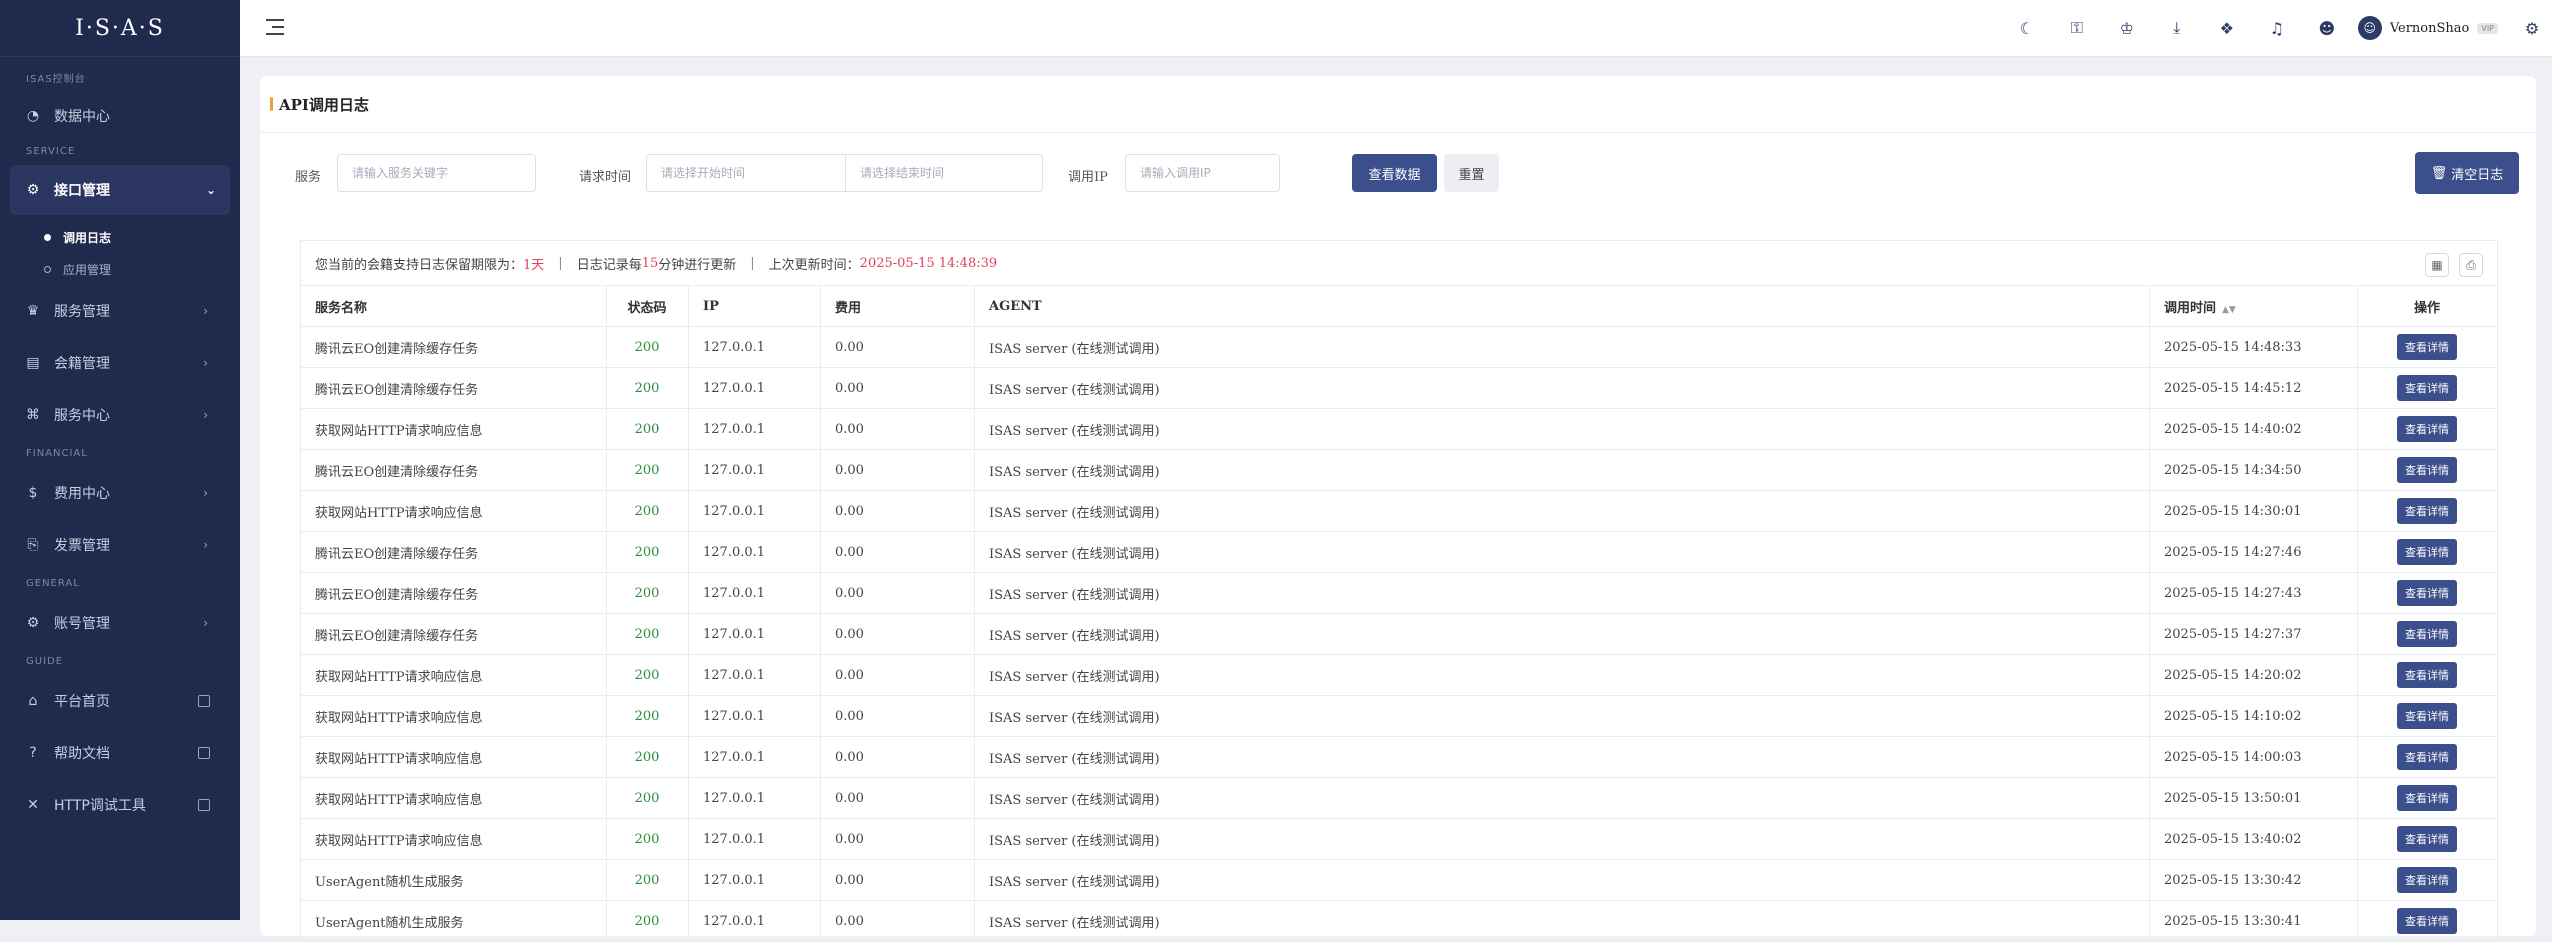 This screenshot has width=2552, height=942. I want to click on sidebar-subitem-call-log: 调用日志, so click(120, 237).